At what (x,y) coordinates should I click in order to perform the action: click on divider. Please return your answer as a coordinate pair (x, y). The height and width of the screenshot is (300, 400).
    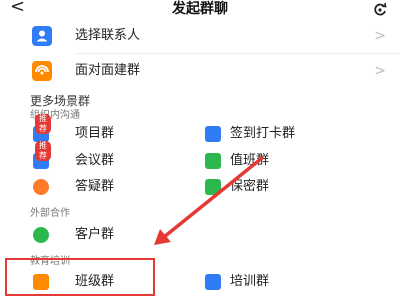
    Looking at the image, I should click on (237, 53).